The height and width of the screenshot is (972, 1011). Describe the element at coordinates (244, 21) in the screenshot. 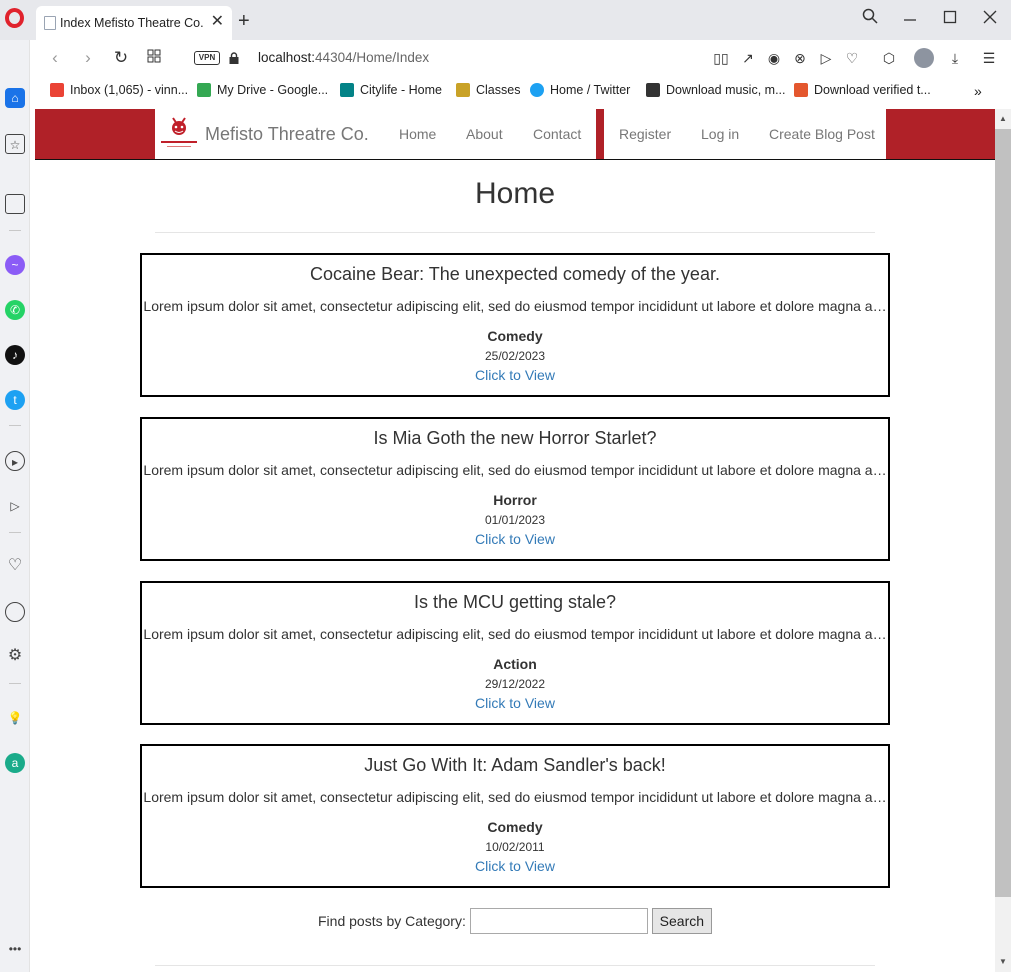

I see `new-tab-plus-icon: +` at that location.